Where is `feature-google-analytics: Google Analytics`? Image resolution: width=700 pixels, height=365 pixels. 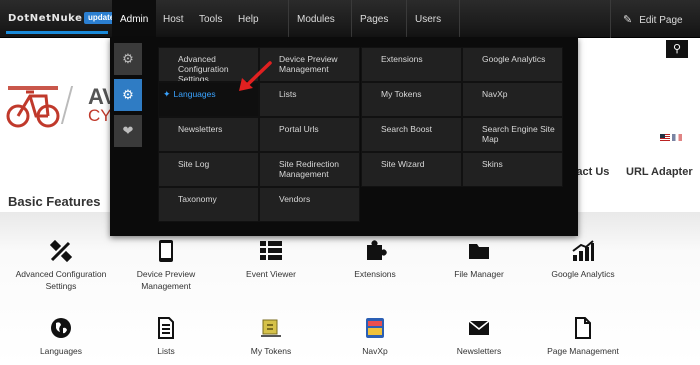
feature-google-analytics: Google Analytics is located at coordinates (583, 259).